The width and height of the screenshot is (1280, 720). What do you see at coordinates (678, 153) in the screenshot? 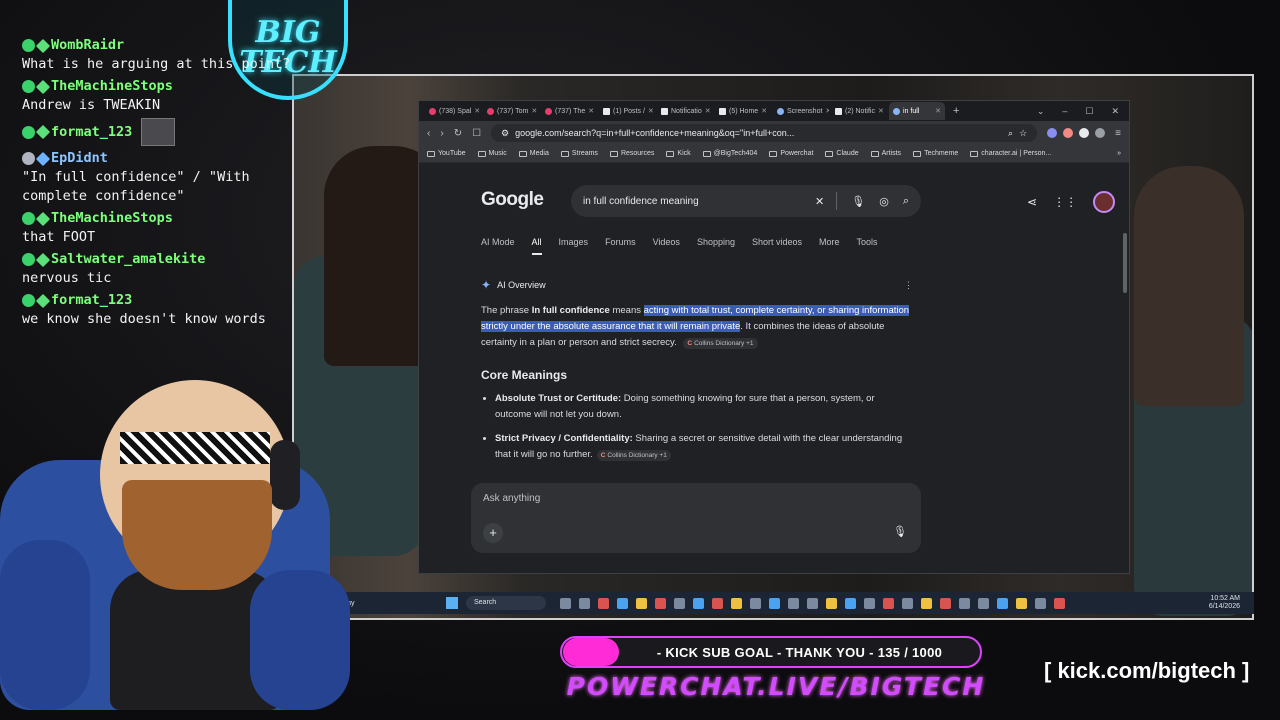
I see `bookmark-item: Kick` at bounding box center [678, 153].